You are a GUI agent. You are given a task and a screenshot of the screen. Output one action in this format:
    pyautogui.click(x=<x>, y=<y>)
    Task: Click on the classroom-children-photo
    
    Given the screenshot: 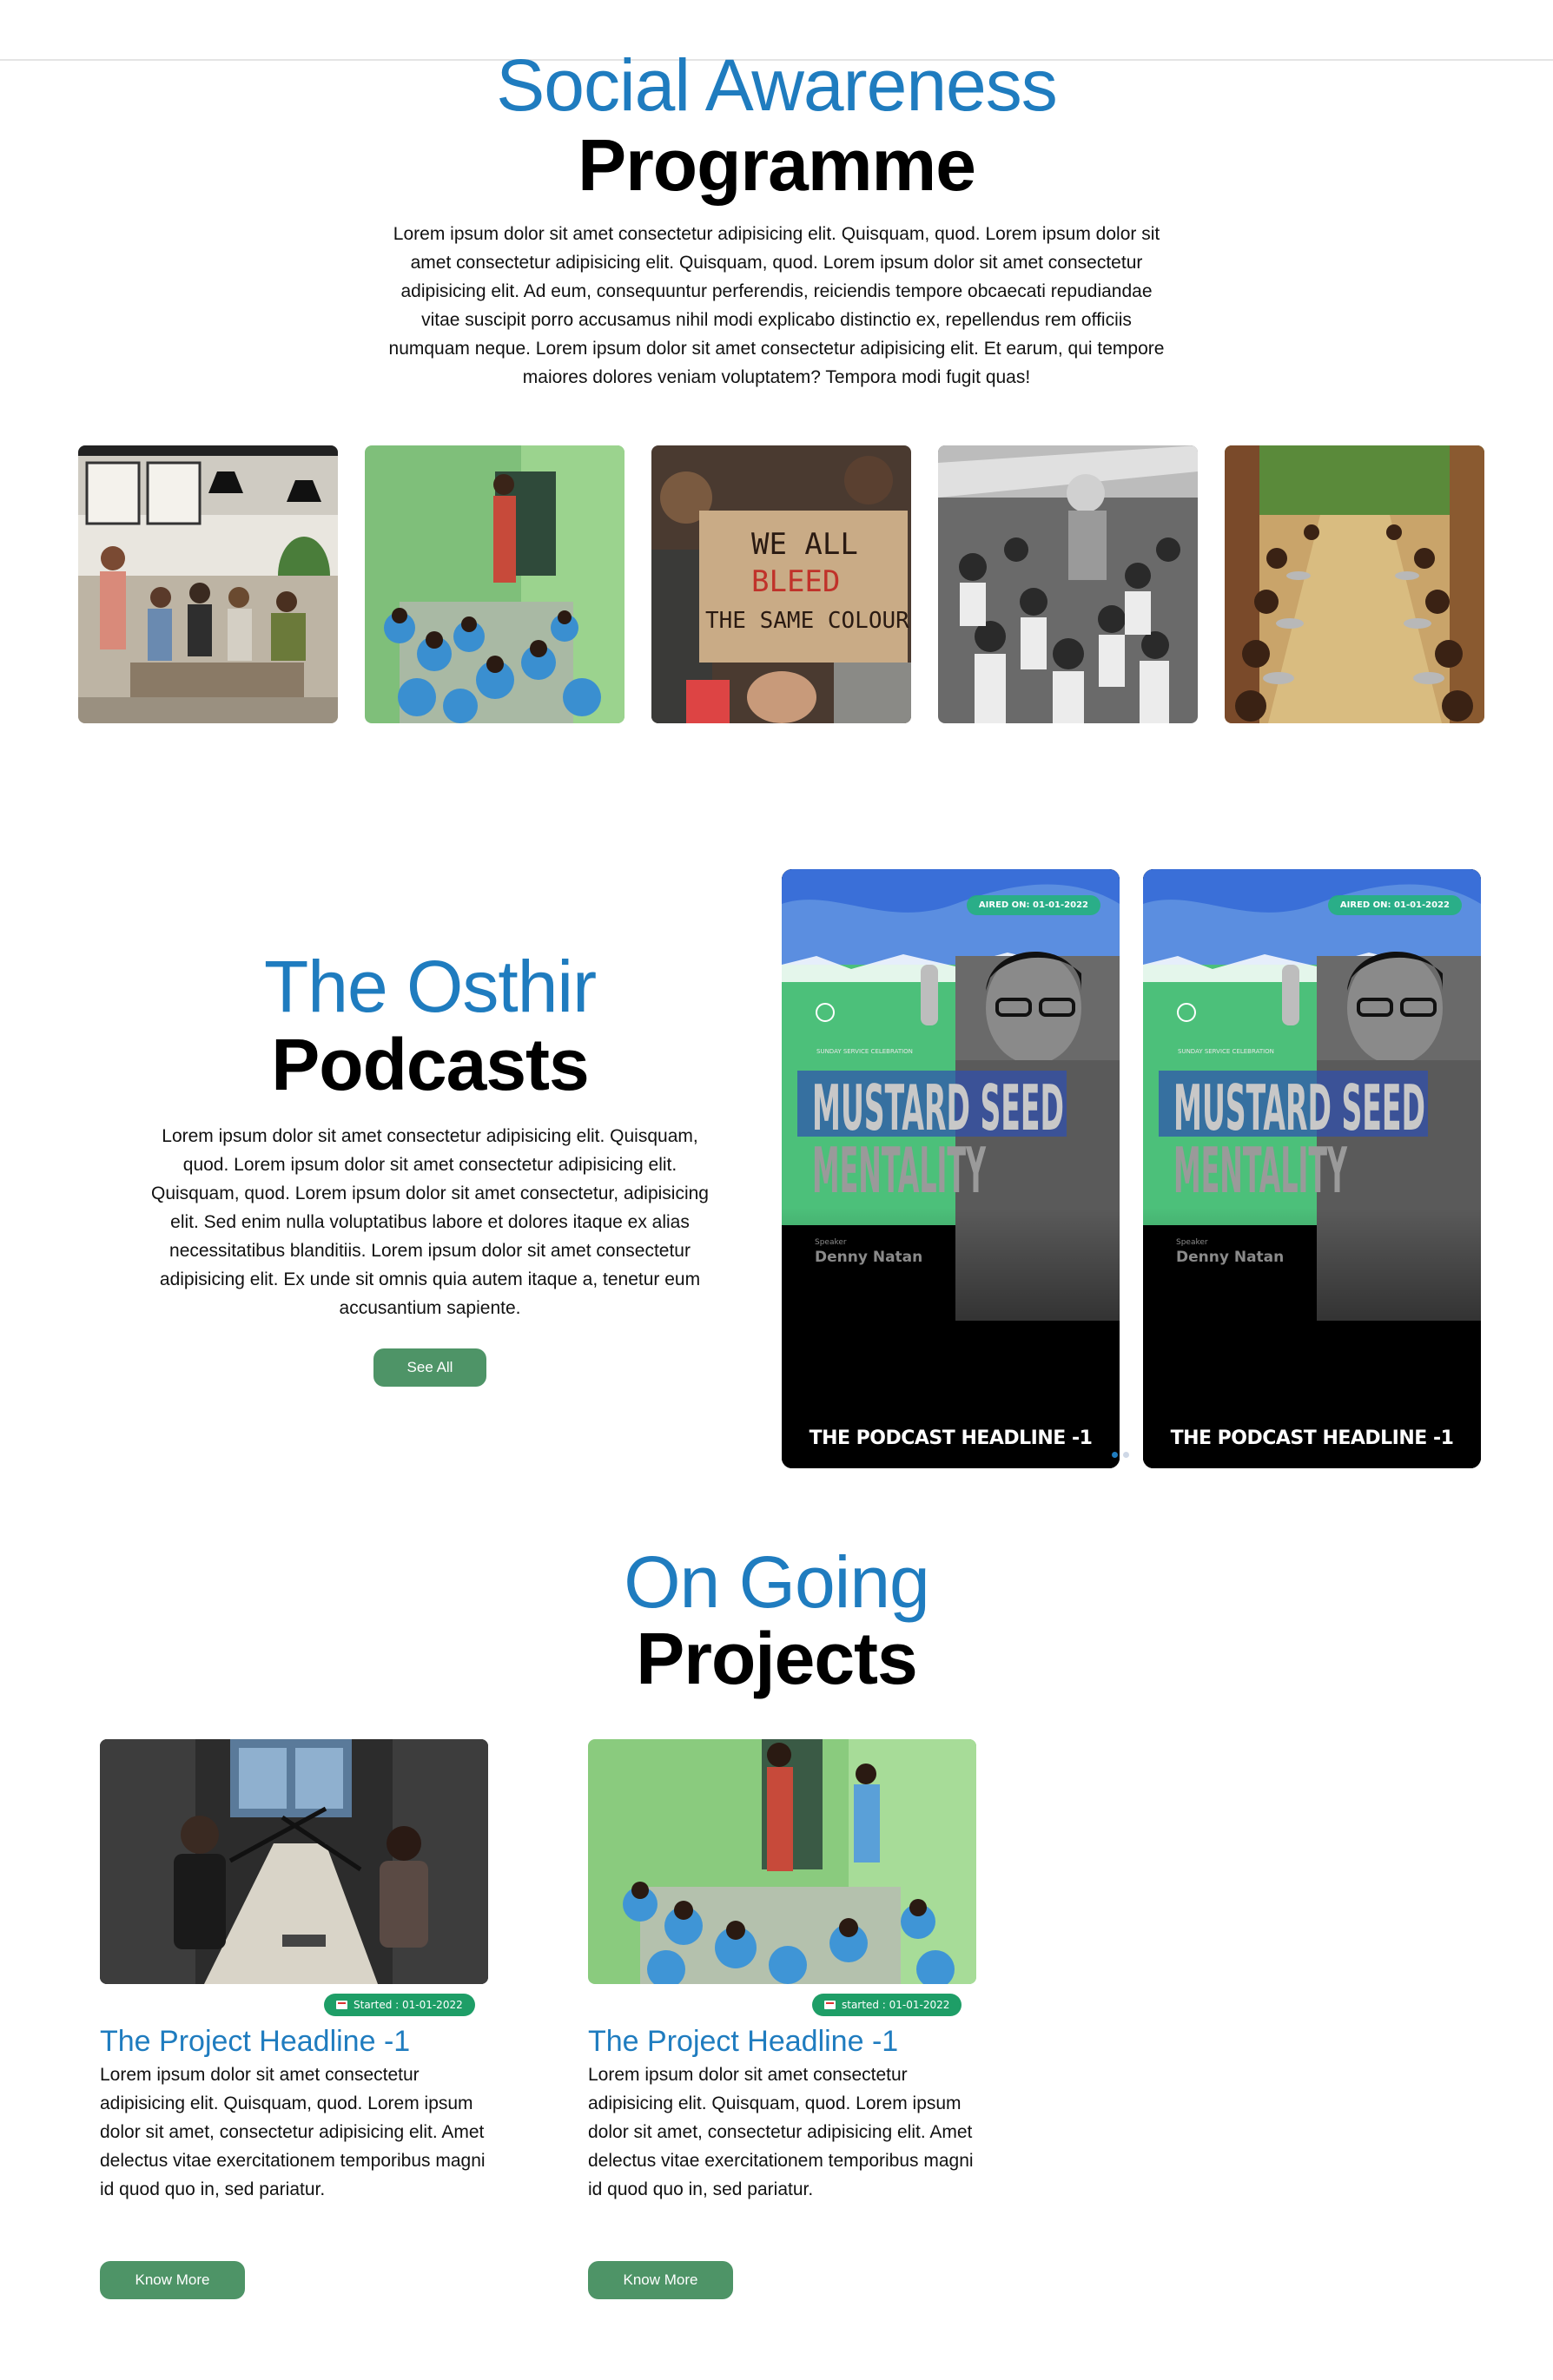 What is the action you would take?
    pyautogui.click(x=495, y=584)
    